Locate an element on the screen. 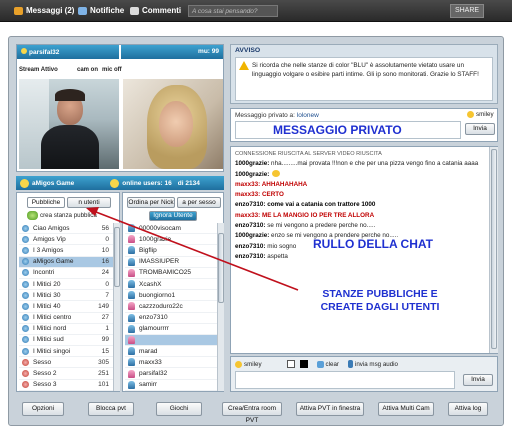 The height and width of the screenshot is (432, 512). bottom-button-6: Attiva log is located at coordinates (468, 409).